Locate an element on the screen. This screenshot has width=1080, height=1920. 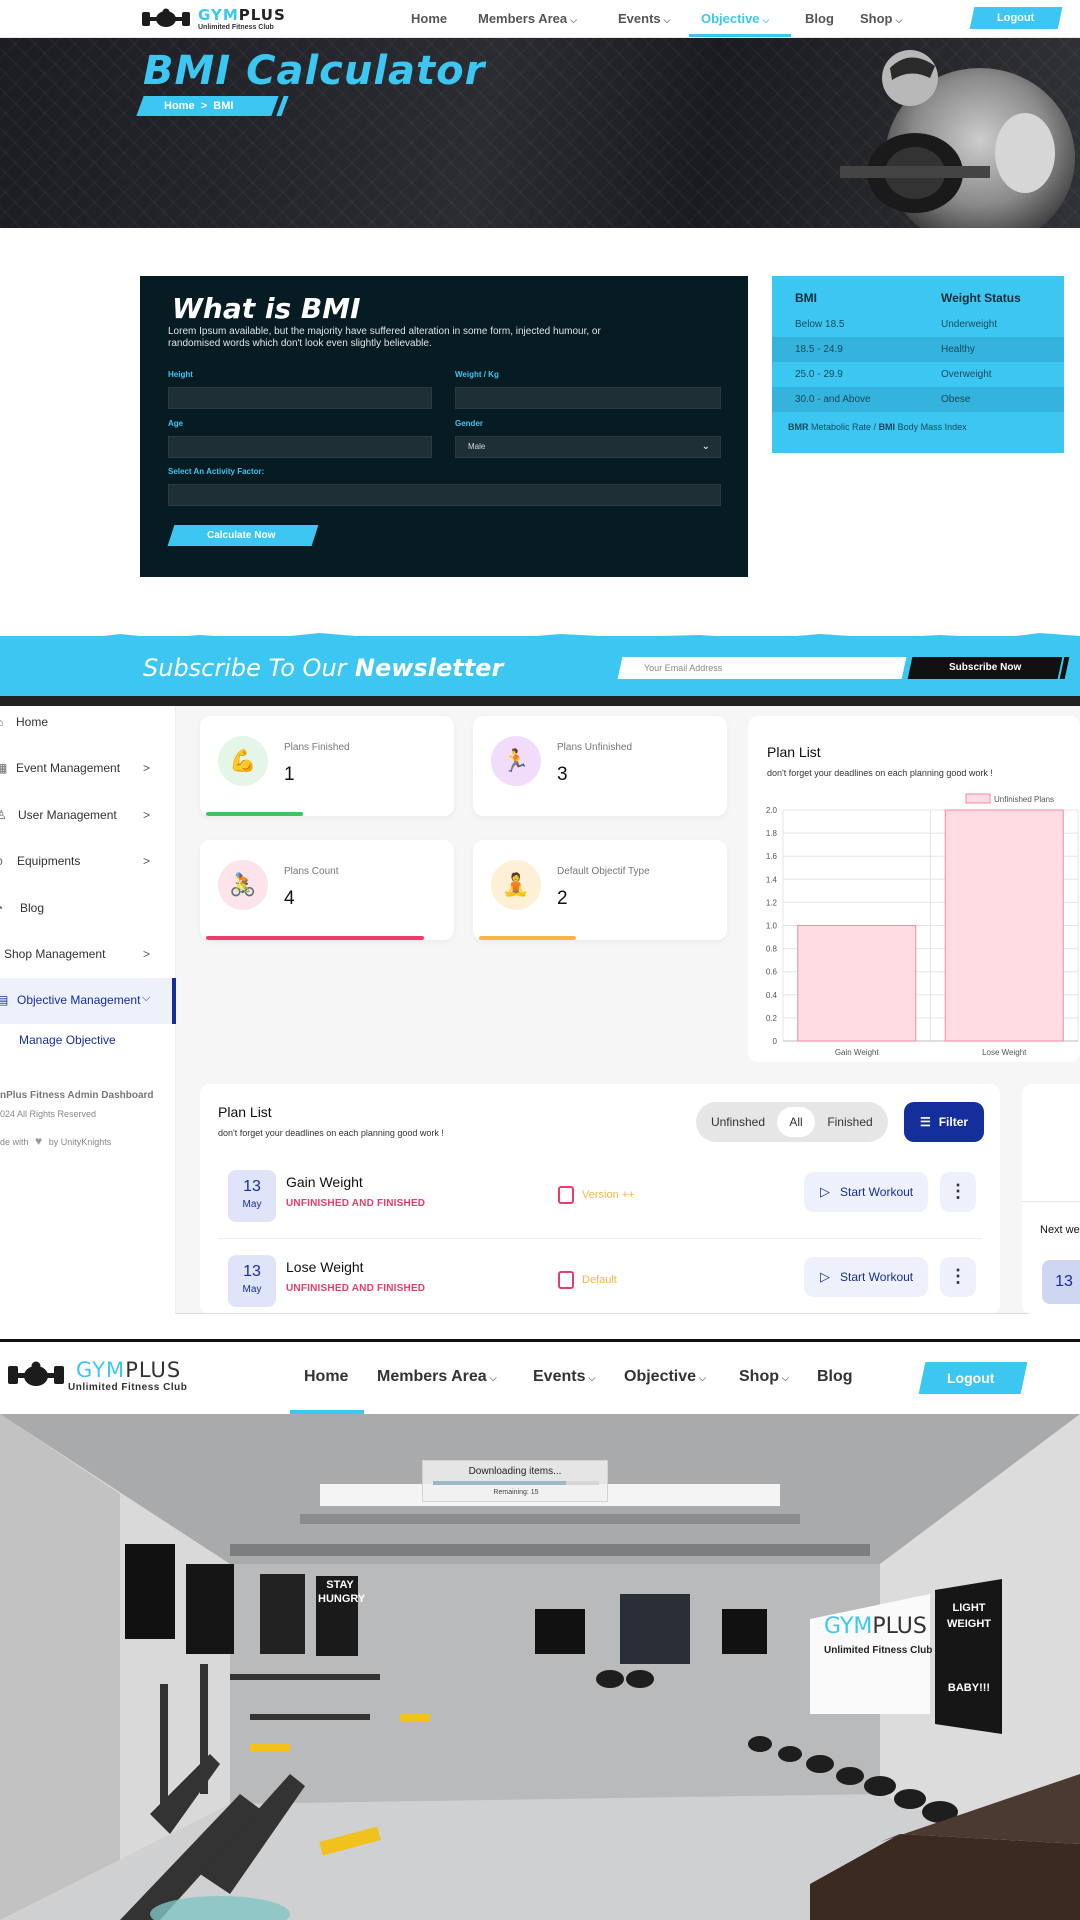
height-input is located at coordinates (300, 398).